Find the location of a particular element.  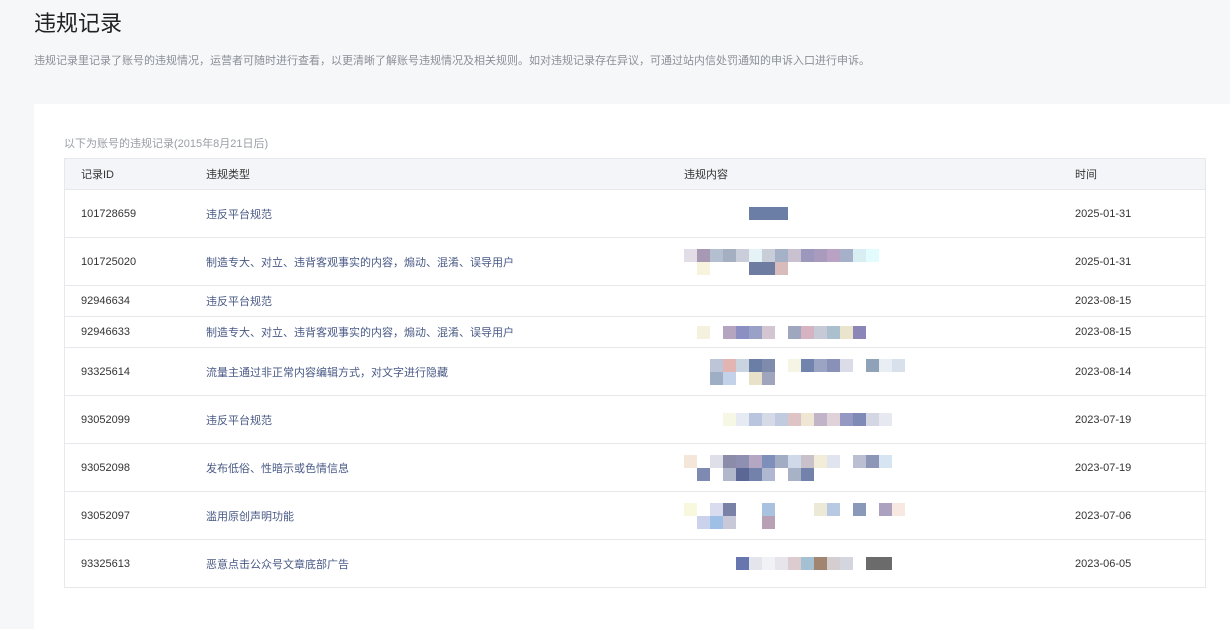

column-header-content: 违规内容 is located at coordinates (706, 175).